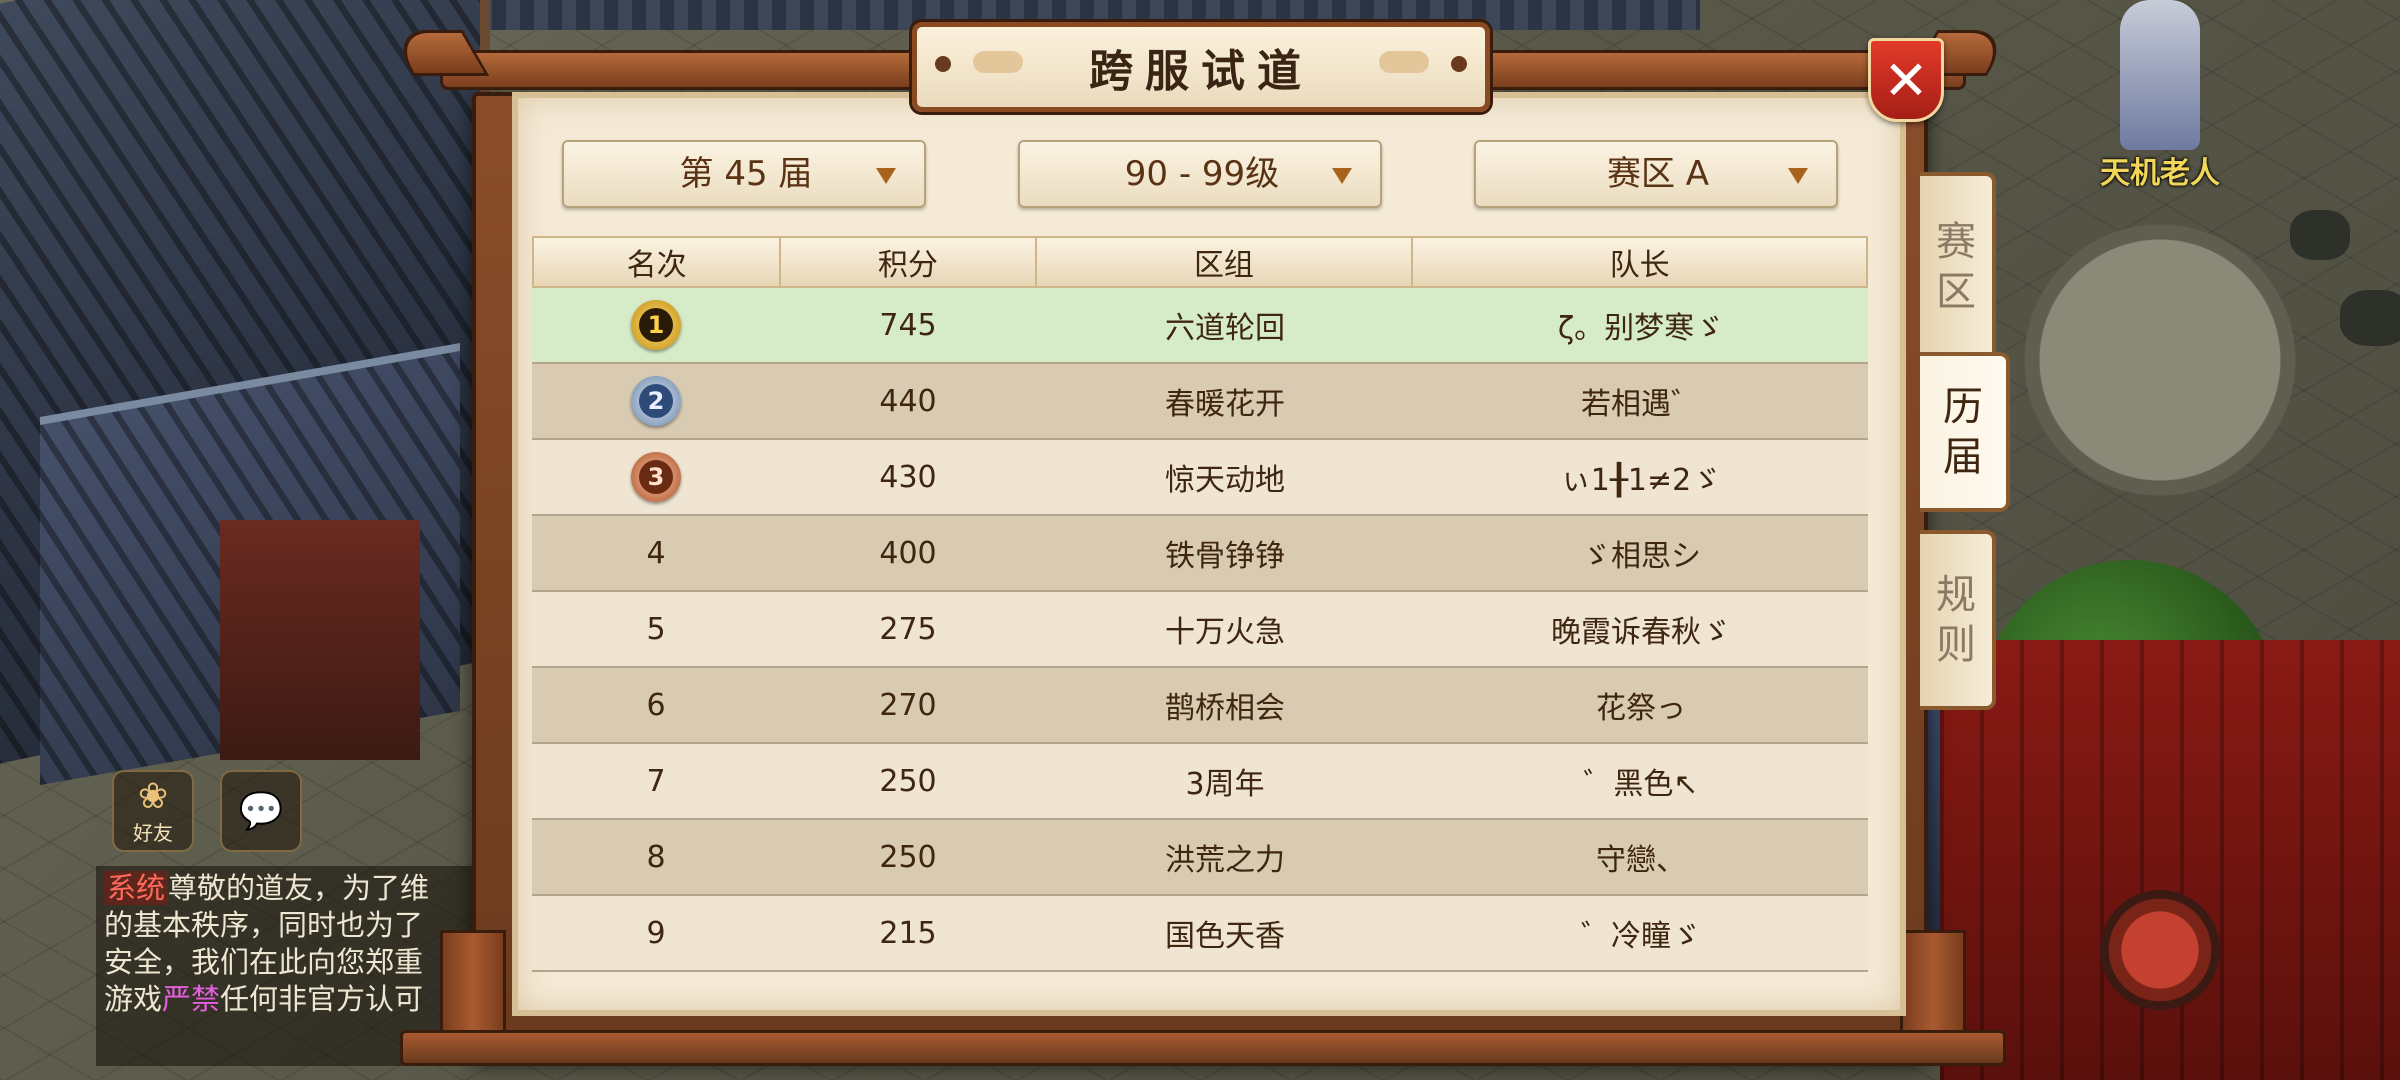 The image size is (2400, 1080). Describe the element at coordinates (1965, 432) in the screenshot. I see `tab-history: 历 届` at that location.